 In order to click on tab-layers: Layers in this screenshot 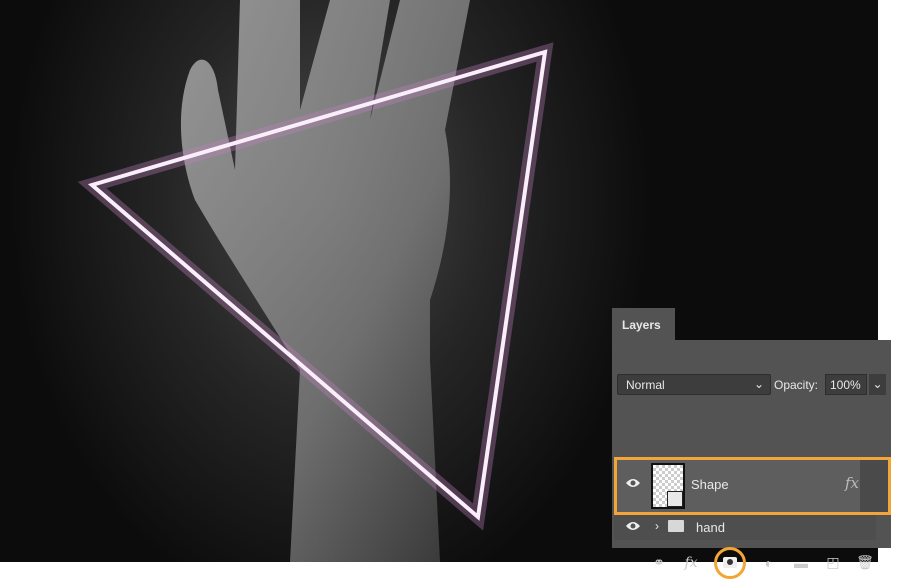, I will do `click(643, 325)`.